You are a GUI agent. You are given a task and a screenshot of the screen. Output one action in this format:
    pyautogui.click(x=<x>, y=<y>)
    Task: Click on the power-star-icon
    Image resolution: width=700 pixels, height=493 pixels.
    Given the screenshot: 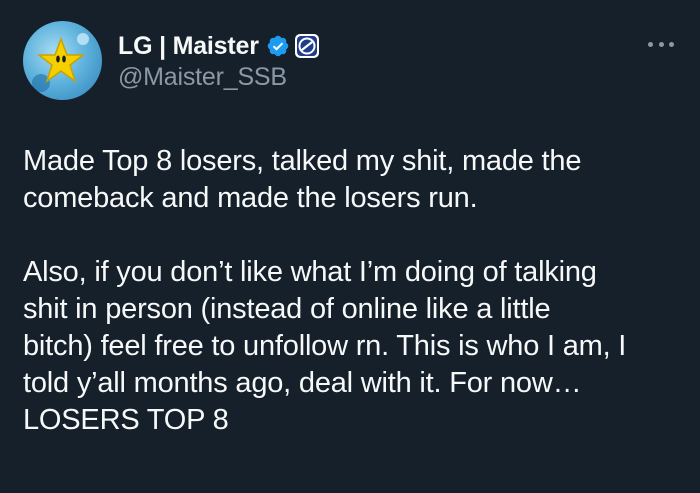 What is the action you would take?
    pyautogui.click(x=60, y=62)
    